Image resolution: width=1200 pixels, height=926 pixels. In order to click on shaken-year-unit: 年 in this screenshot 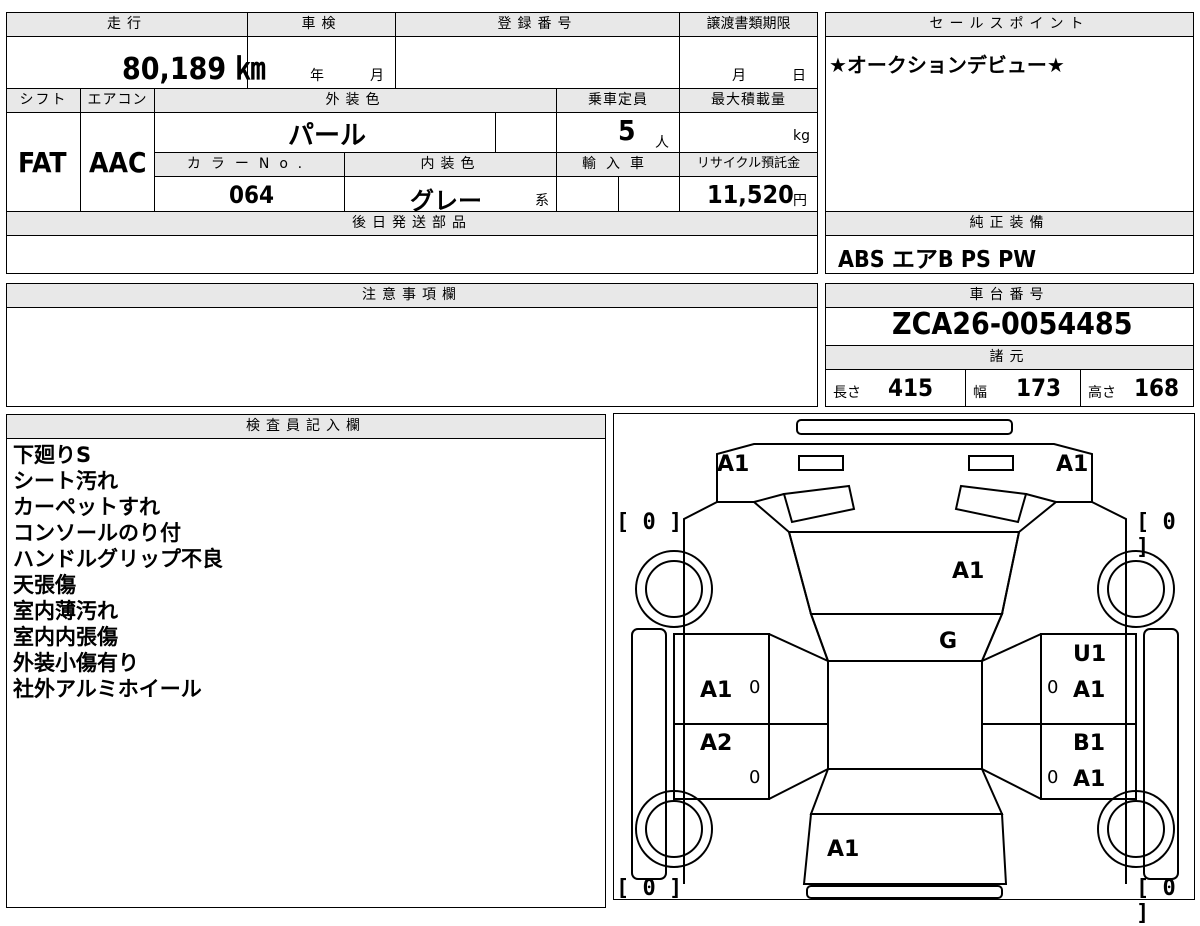, I will do `click(317, 76)`.